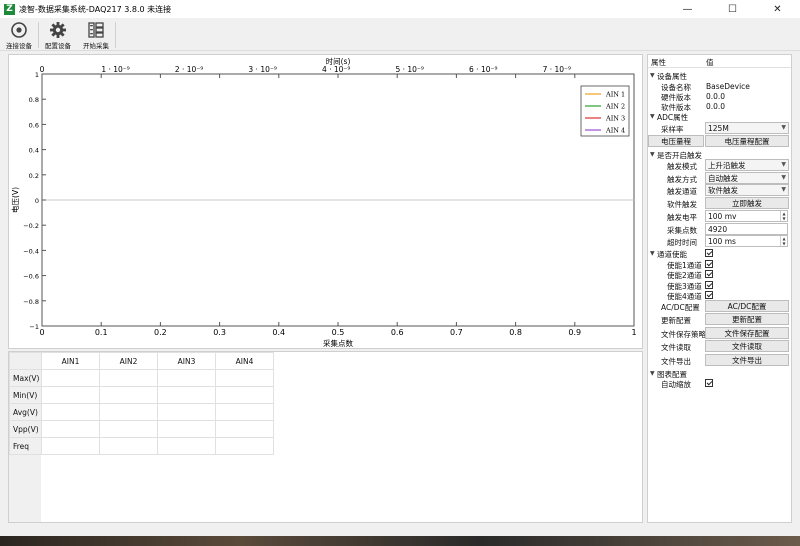 Image resolution: width=800 pixels, height=546 pixels. What do you see at coordinates (615, 119) in the screenshot?
I see `legend-label: AIN 3` at bounding box center [615, 119].